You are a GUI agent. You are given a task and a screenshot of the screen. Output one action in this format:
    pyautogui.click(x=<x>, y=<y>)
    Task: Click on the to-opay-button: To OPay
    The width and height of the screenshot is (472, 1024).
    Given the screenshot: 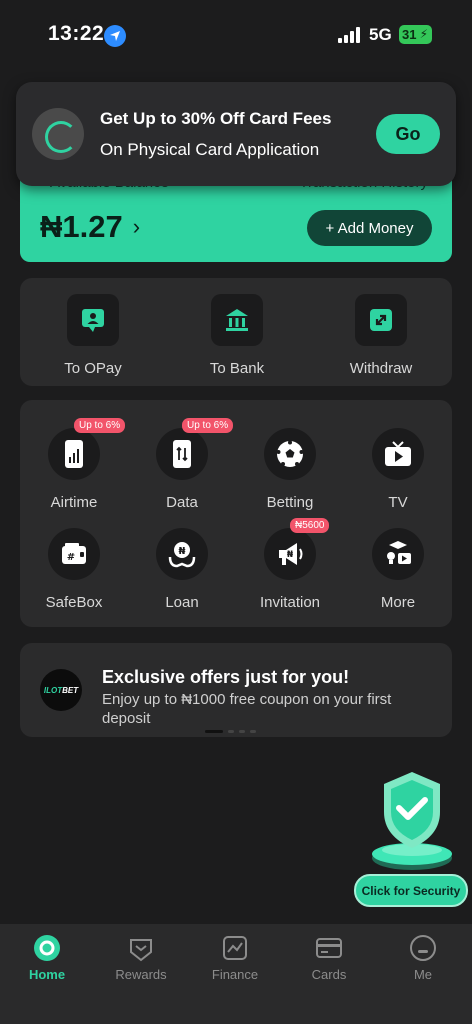 What is the action you would take?
    pyautogui.click(x=93, y=335)
    